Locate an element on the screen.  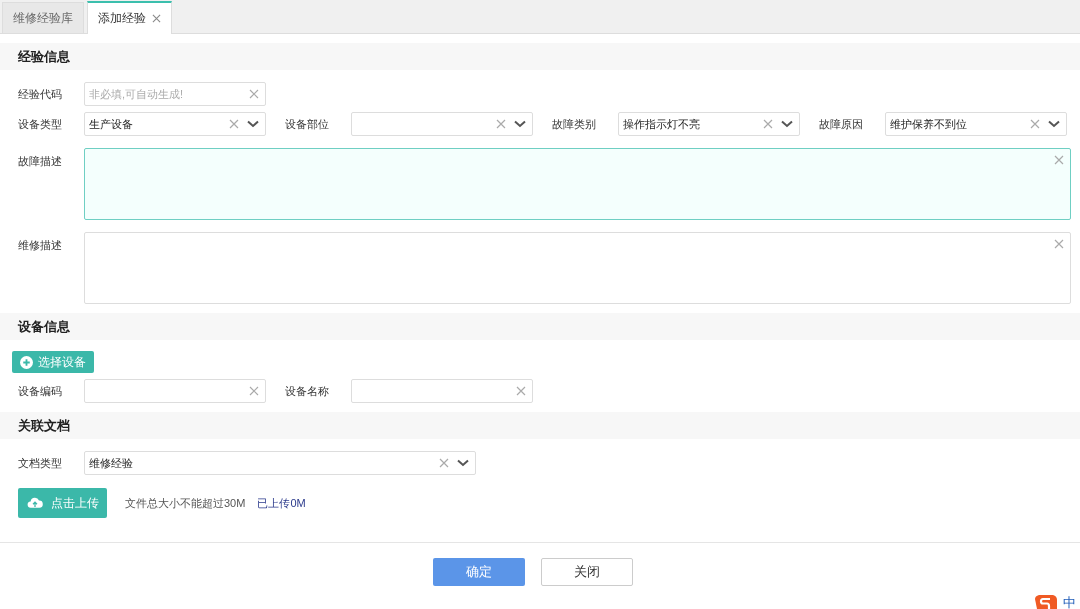
ime-mode-indicator: 中 is located at coordinates (1069, 602).